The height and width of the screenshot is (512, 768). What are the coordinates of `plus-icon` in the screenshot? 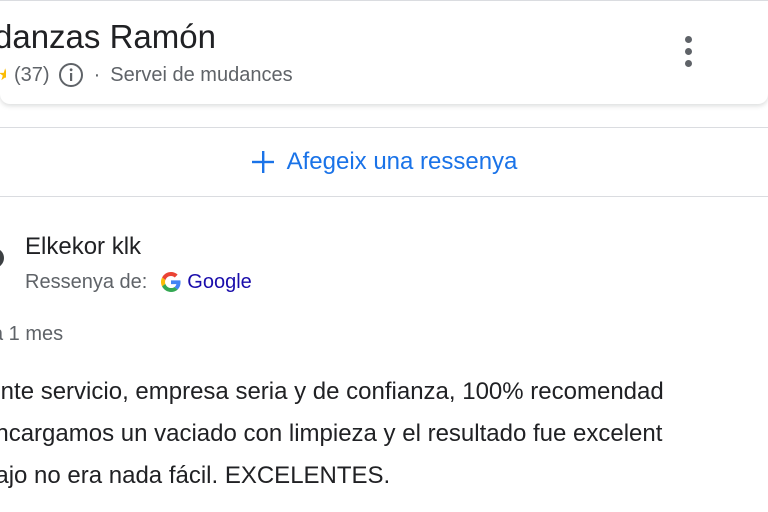 It's located at (263, 162).